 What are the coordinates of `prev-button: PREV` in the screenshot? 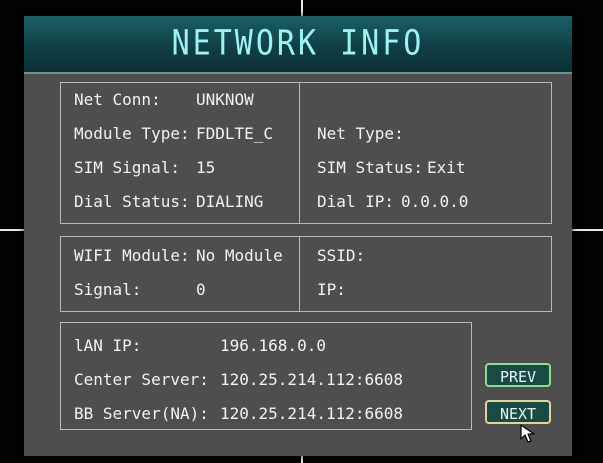 It's located at (518, 375).